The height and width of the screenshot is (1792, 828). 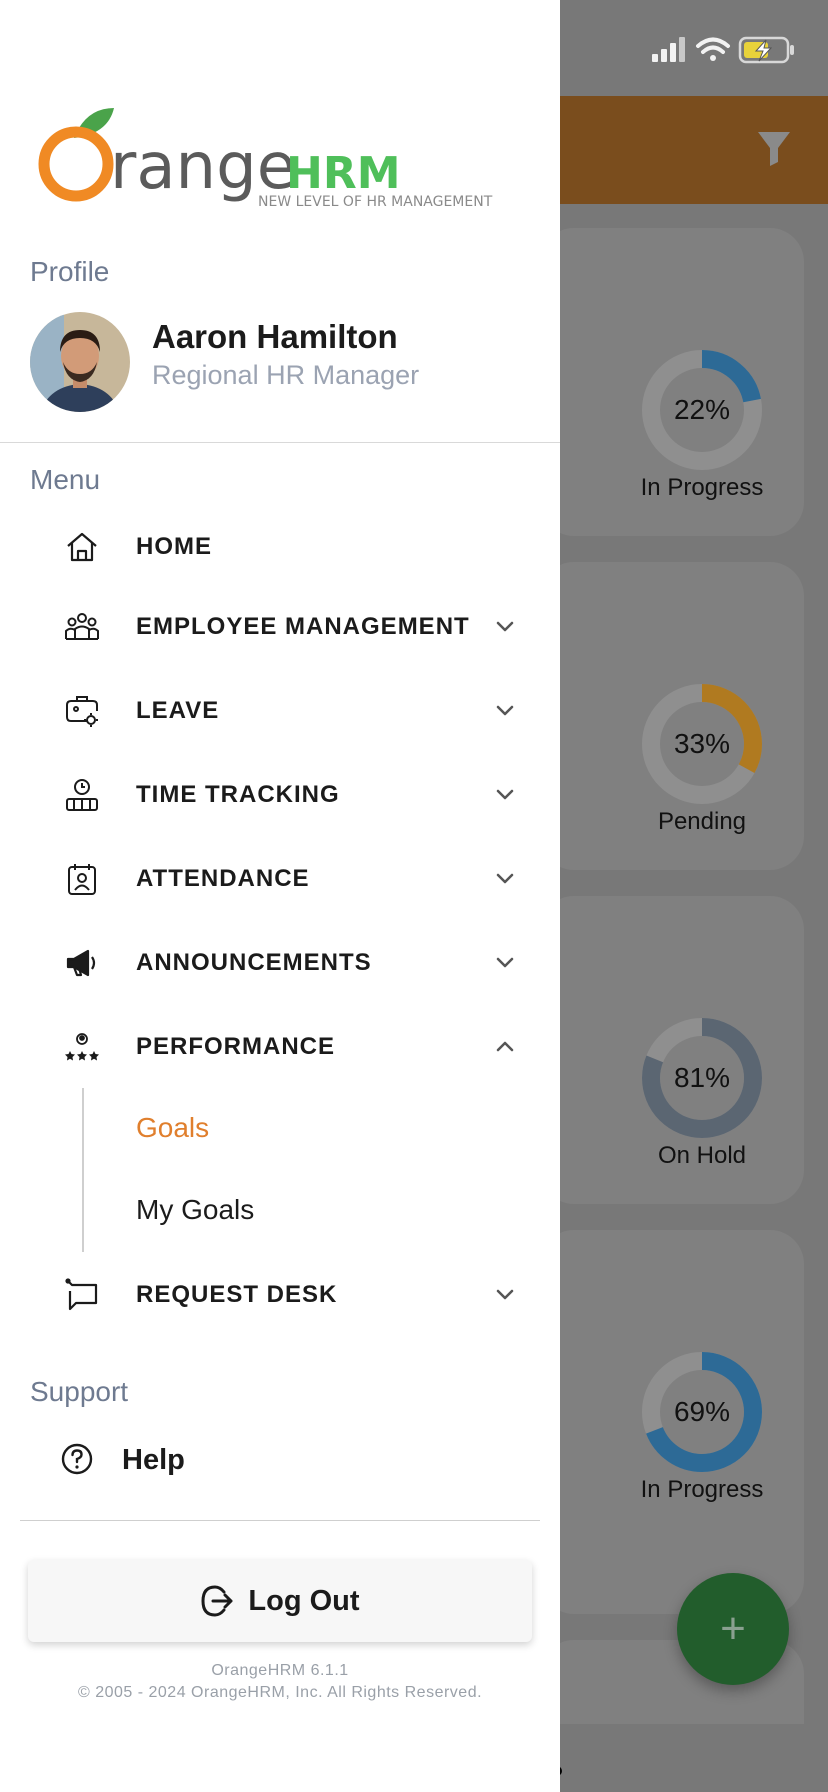 I want to click on menu-item-label: EMPLOYEE MANAGEMENT, so click(x=303, y=626).